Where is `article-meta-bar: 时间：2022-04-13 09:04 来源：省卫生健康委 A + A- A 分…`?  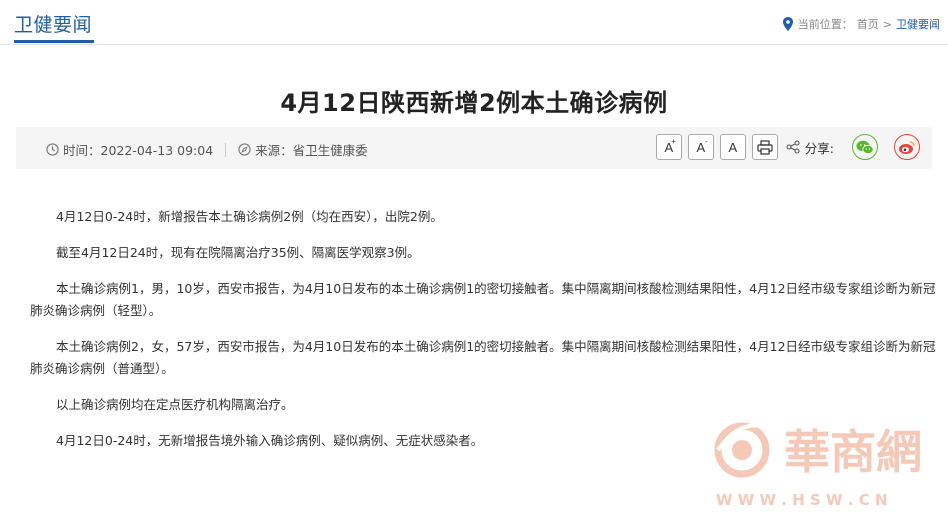 article-meta-bar: 时间：2022-04-13 09:04 来源：省卫生健康委 A + A- A 分… is located at coordinates (474, 148).